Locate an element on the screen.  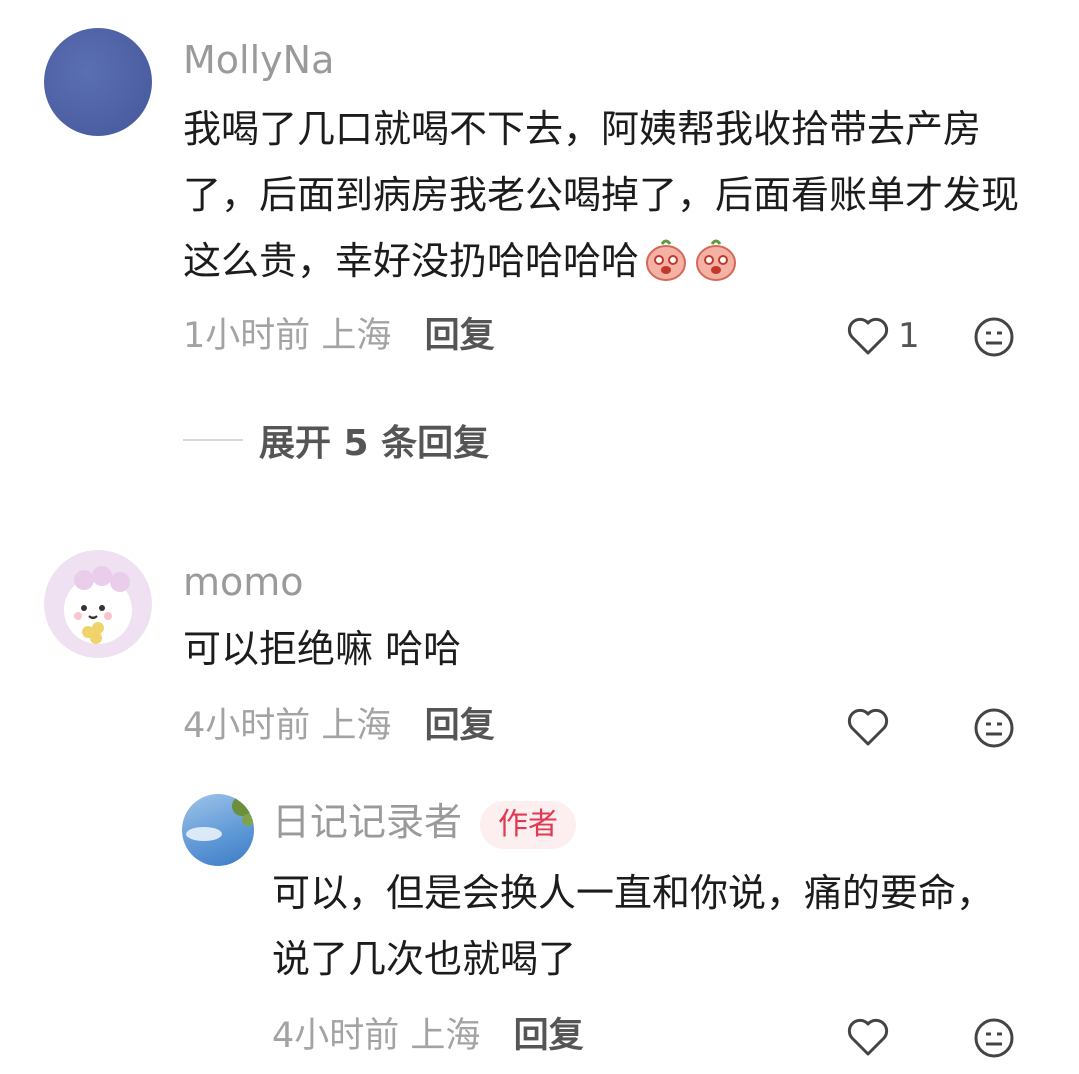
timestamp: 1小时前 is located at coordinates (247, 336).